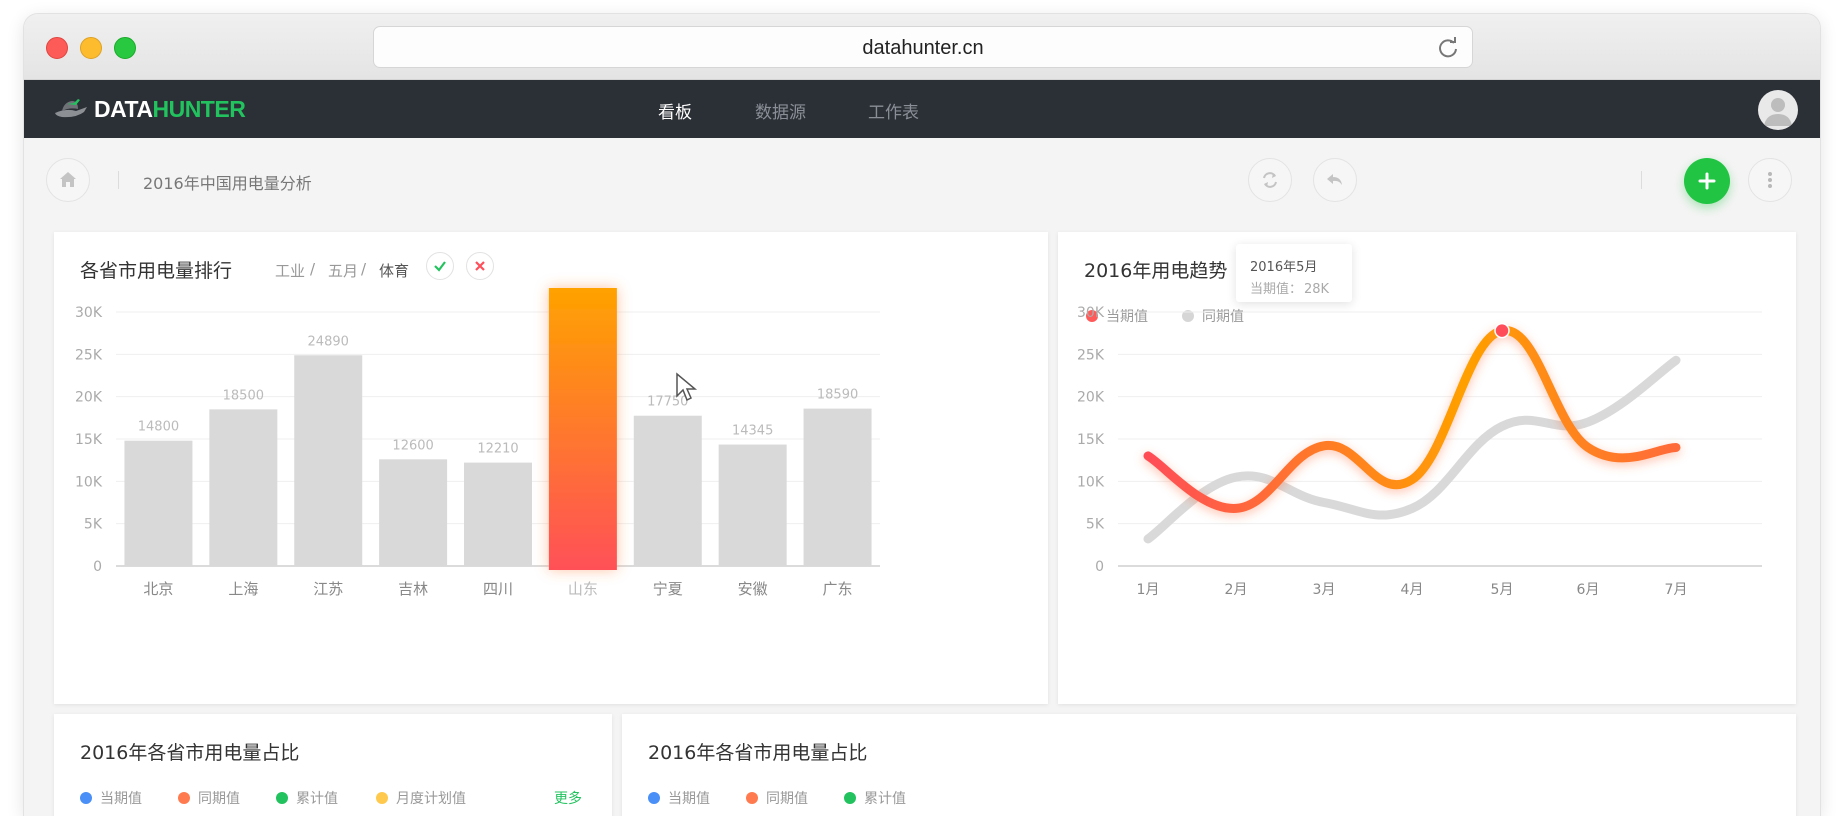 The height and width of the screenshot is (816, 1844). What do you see at coordinates (1317, 289) in the screenshot?
I see `tooltip-series-value: 28K` at bounding box center [1317, 289].